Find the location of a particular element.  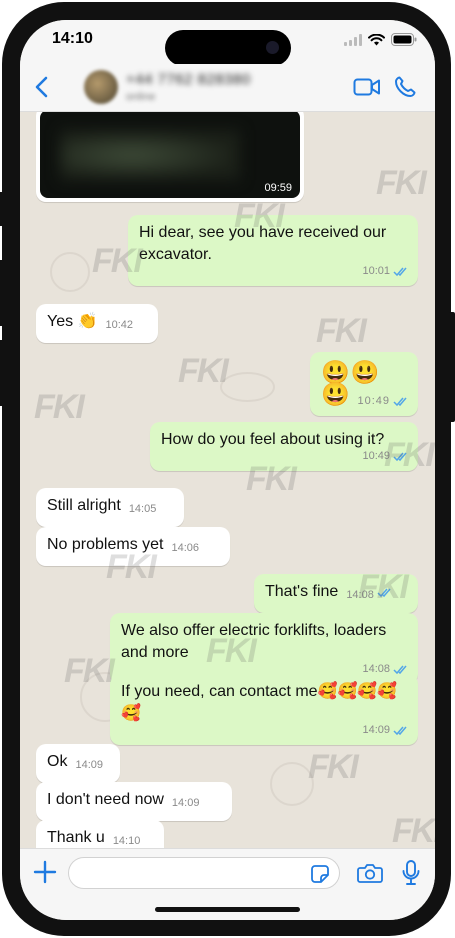

avatar is located at coordinates (101, 87).